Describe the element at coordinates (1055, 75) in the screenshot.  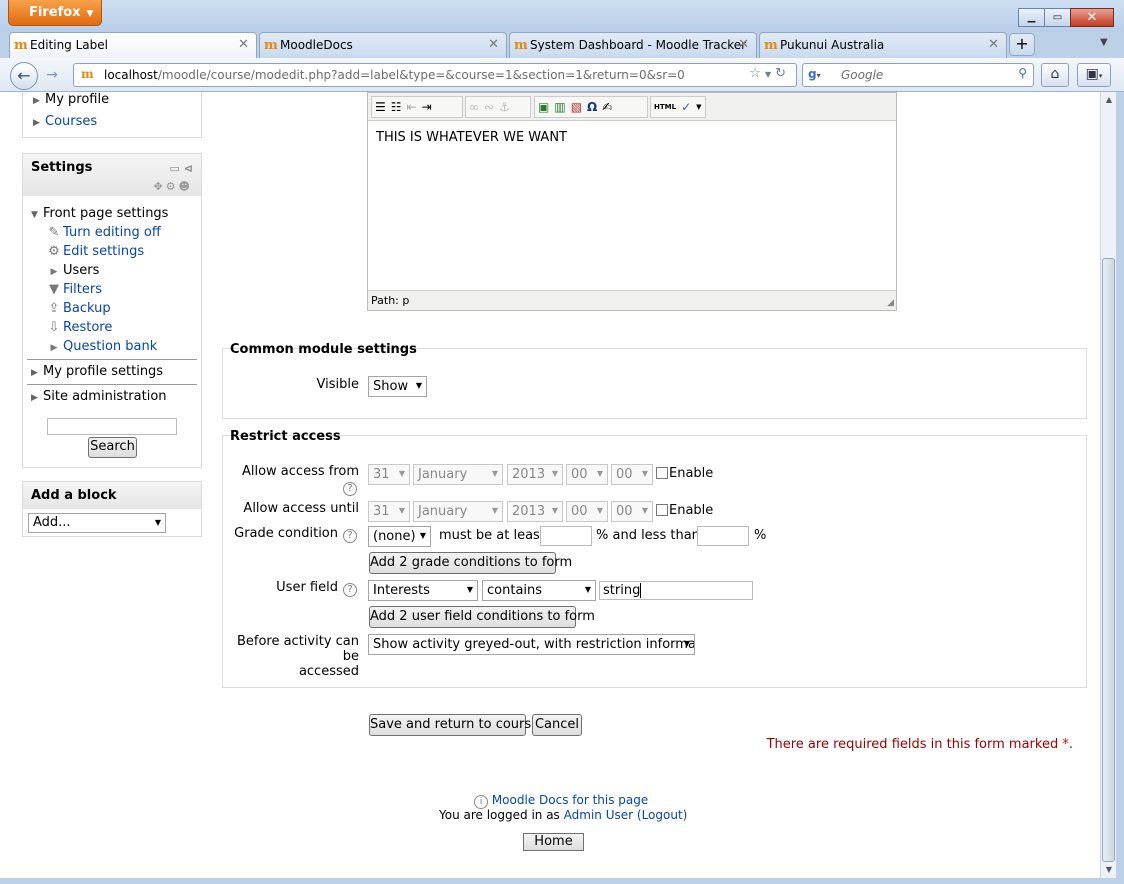
I see `home-button: ⌂` at that location.